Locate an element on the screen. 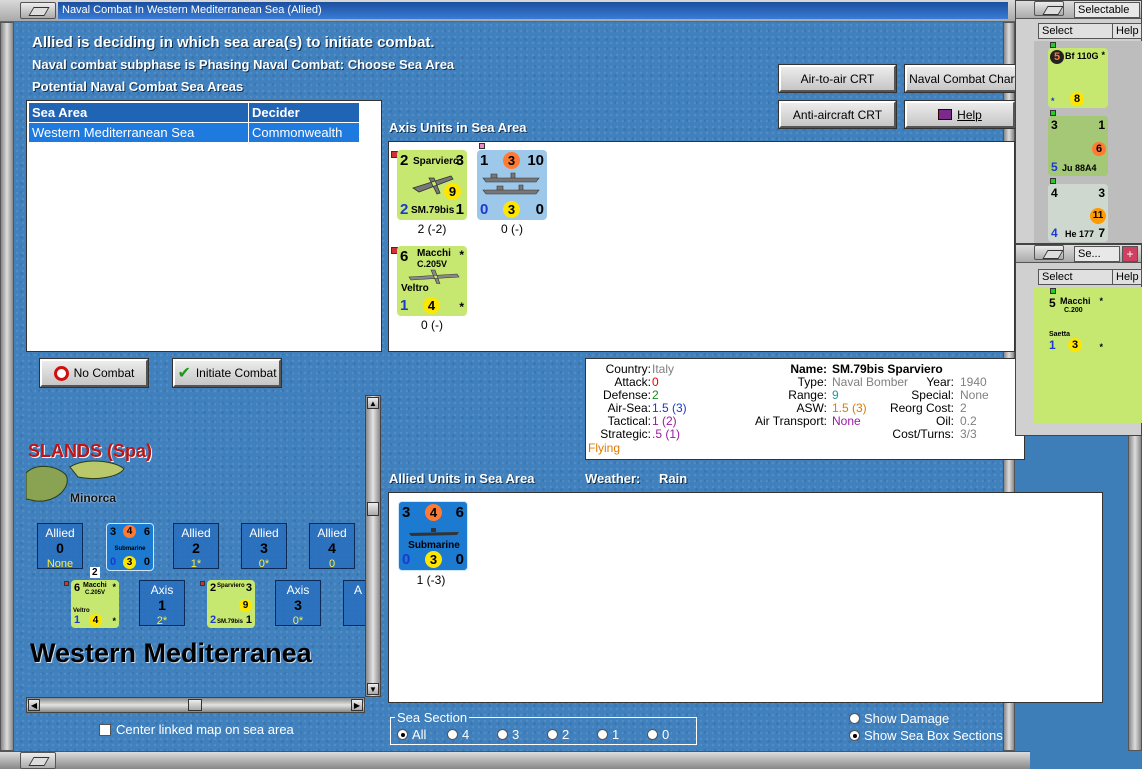 This screenshot has height=769, width=1142. map-sparviero-counter: 2 Sparviero 3 9 2 SM.79bis 1 is located at coordinates (231, 604).